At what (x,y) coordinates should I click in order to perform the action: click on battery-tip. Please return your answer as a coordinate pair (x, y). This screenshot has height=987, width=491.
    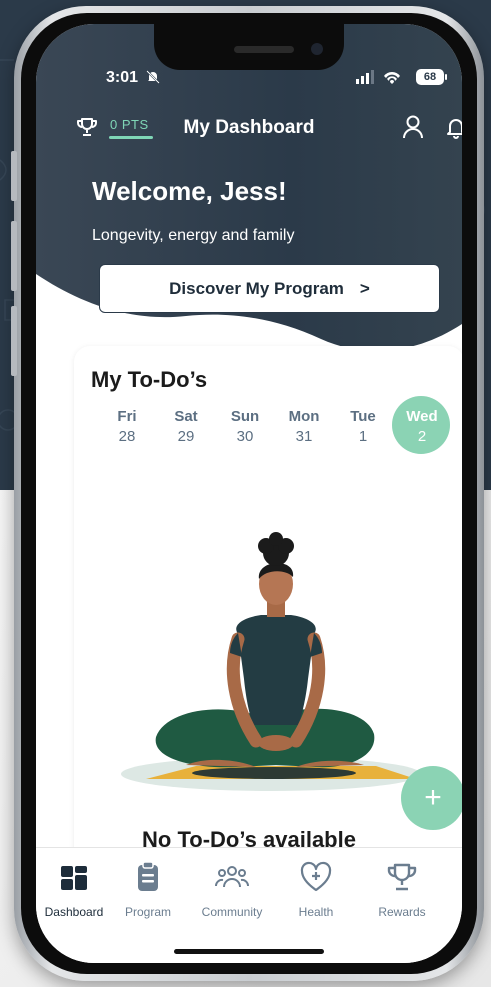
    Looking at the image, I should click on (446, 77).